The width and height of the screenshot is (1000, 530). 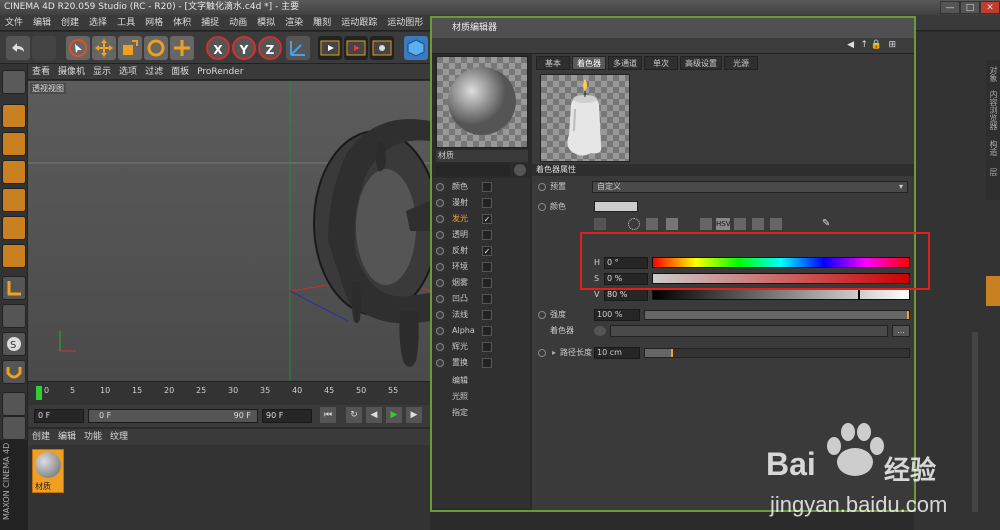 What do you see at coordinates (520, 170) in the screenshot?
I see `channel-settings-icon` at bounding box center [520, 170].